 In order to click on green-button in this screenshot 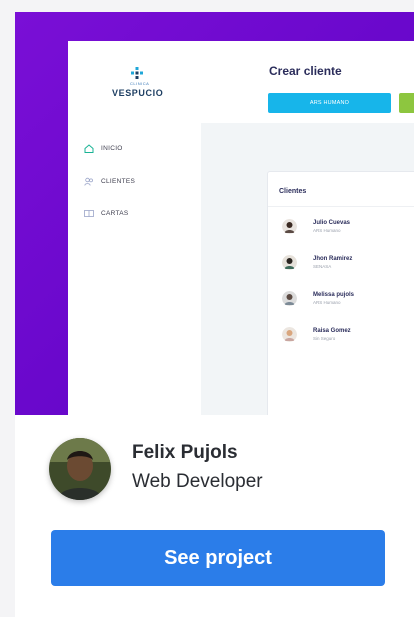, I will do `click(406, 103)`.